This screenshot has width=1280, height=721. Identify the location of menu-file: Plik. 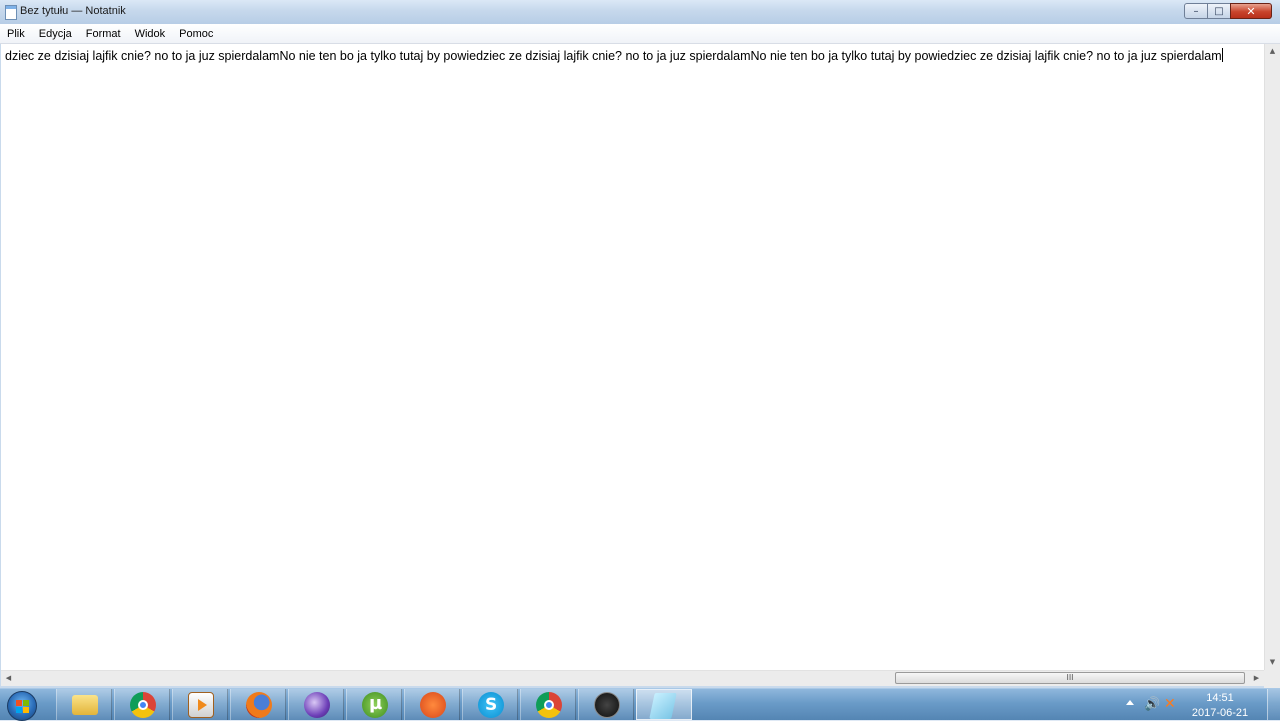
(16, 34).